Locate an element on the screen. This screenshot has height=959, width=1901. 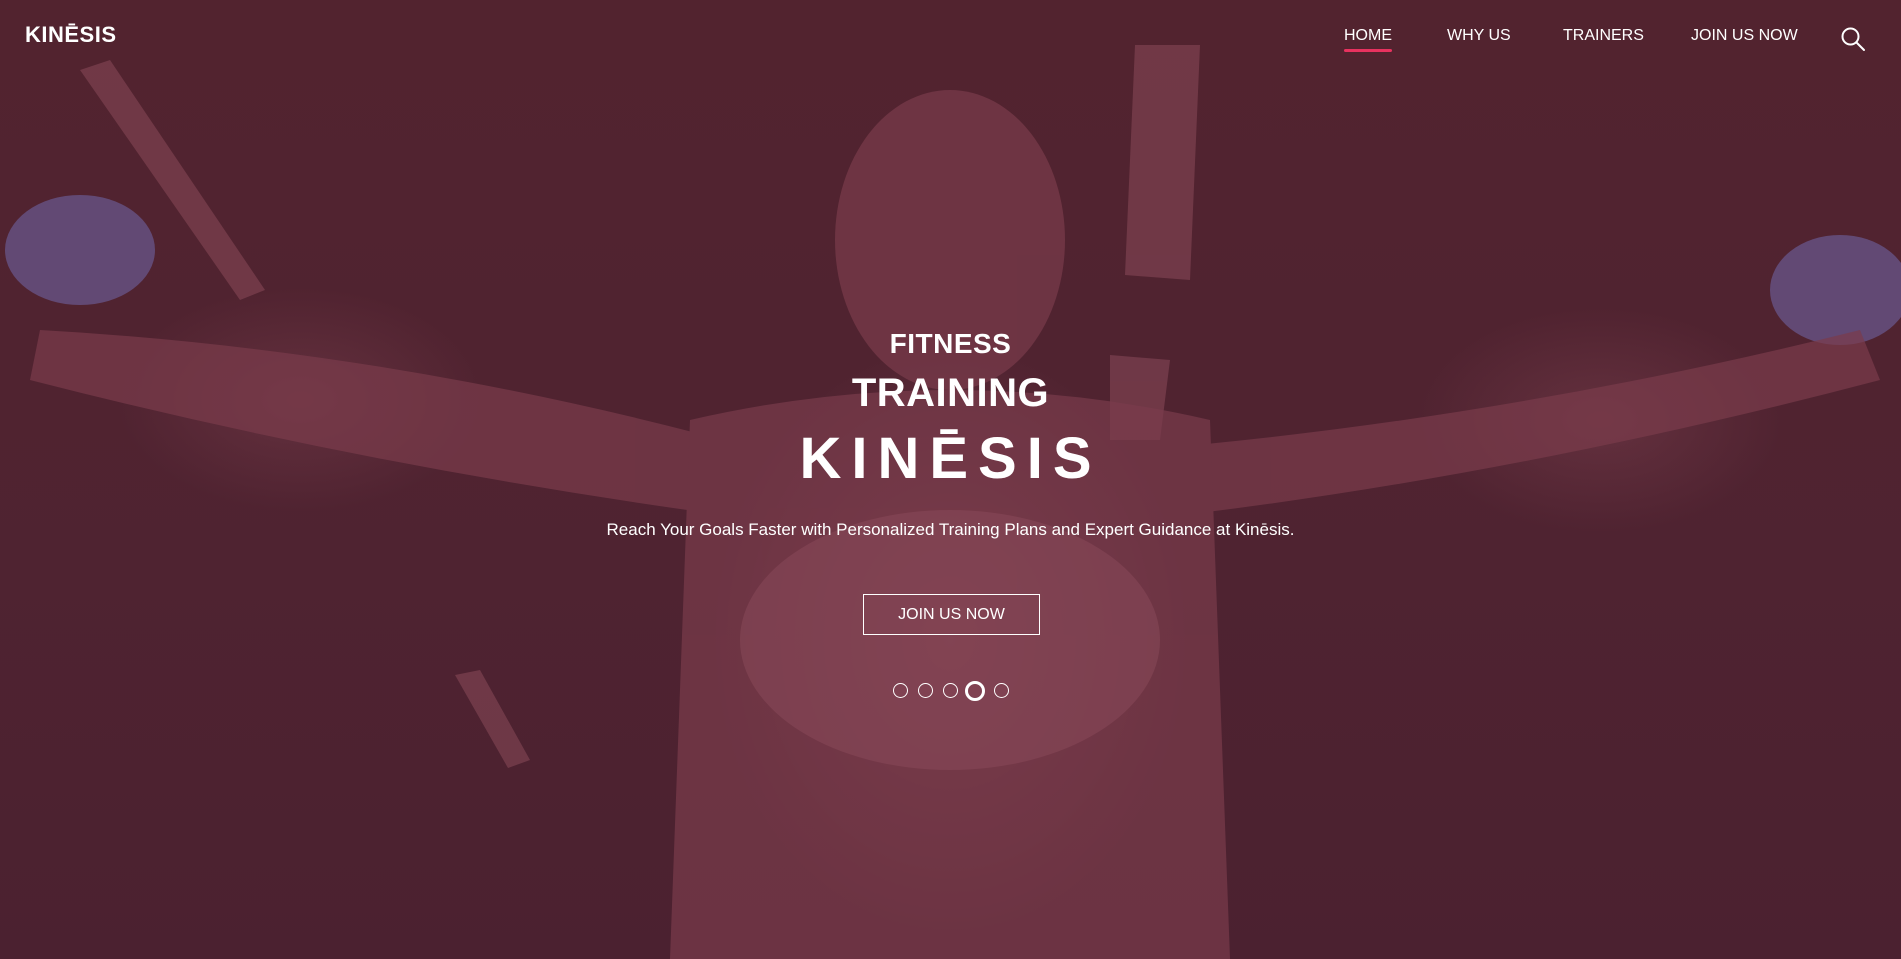
nav-why-us: WHY US is located at coordinates (1479, 36).